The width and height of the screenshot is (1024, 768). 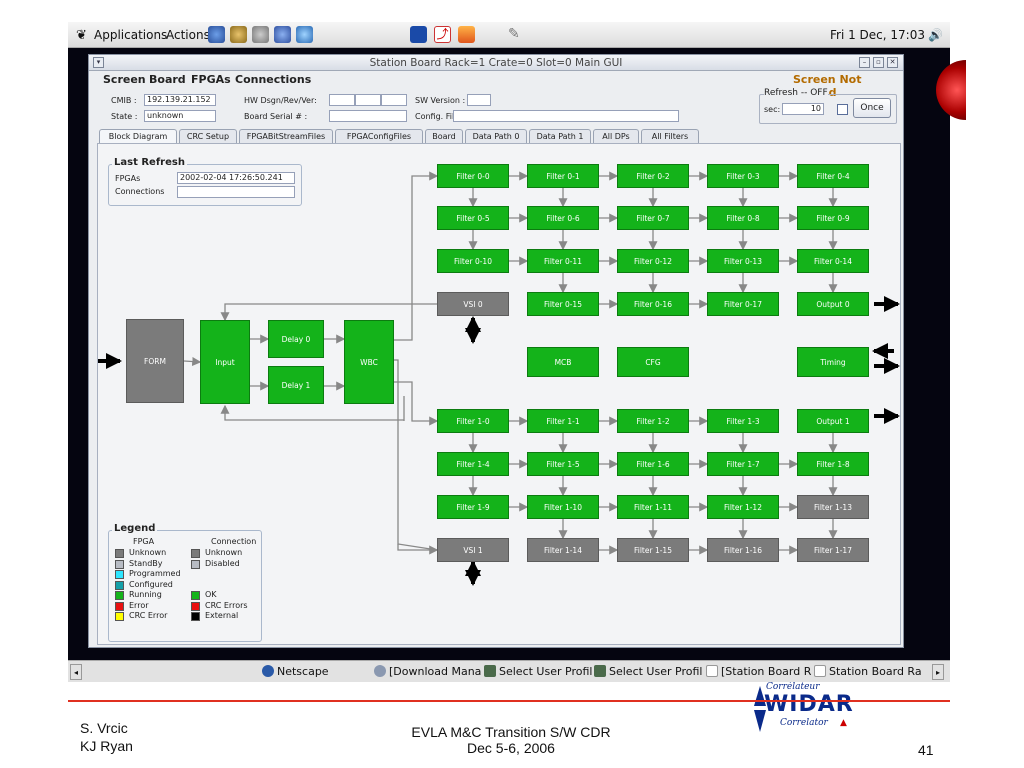 What do you see at coordinates (803, 109) in the screenshot?
I see `sec-input: 10` at bounding box center [803, 109].